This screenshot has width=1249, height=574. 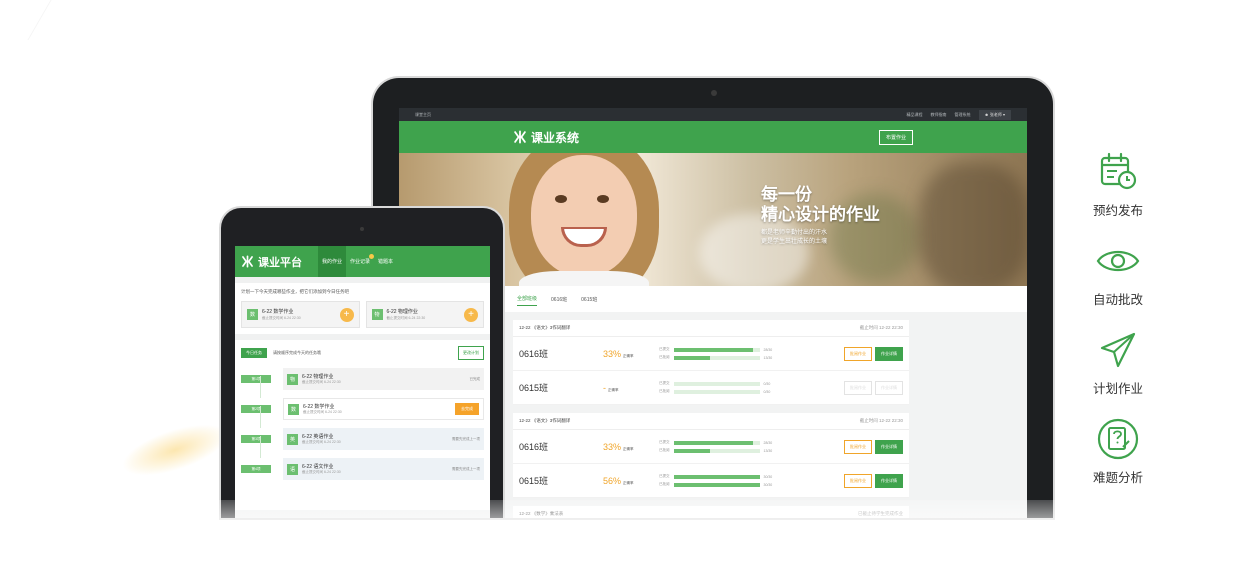 What do you see at coordinates (631, 388) in the screenshot?
I see `accuracy: - 正确率` at bounding box center [631, 388].